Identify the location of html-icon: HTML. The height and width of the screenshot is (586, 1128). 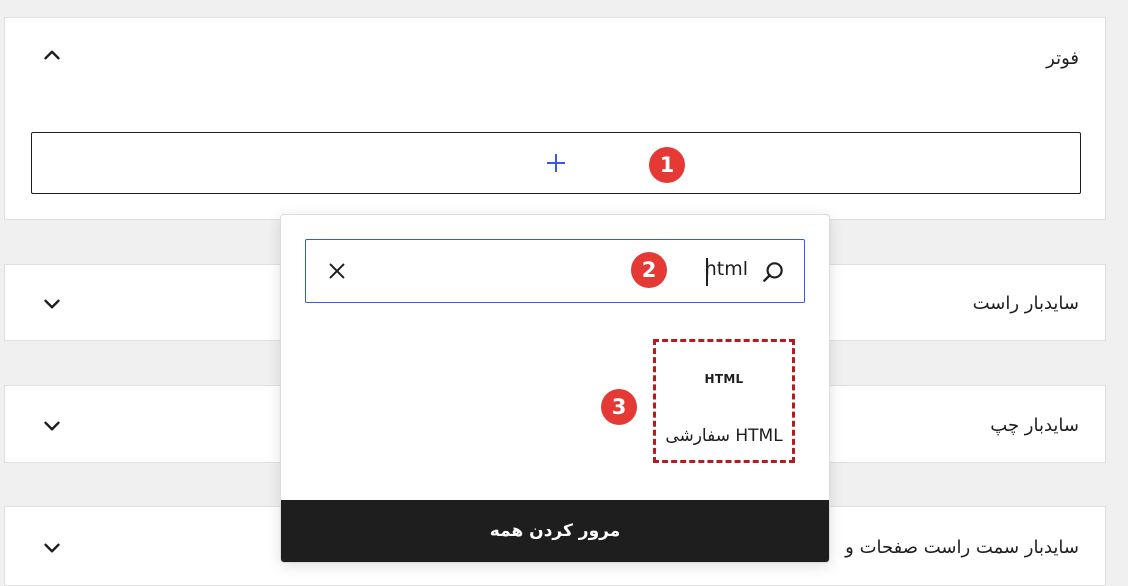
(724, 379).